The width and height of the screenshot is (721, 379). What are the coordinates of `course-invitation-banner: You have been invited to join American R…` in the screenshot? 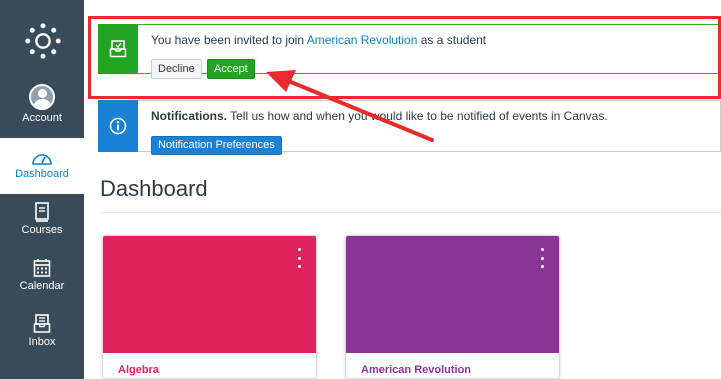 It's located at (409, 51).